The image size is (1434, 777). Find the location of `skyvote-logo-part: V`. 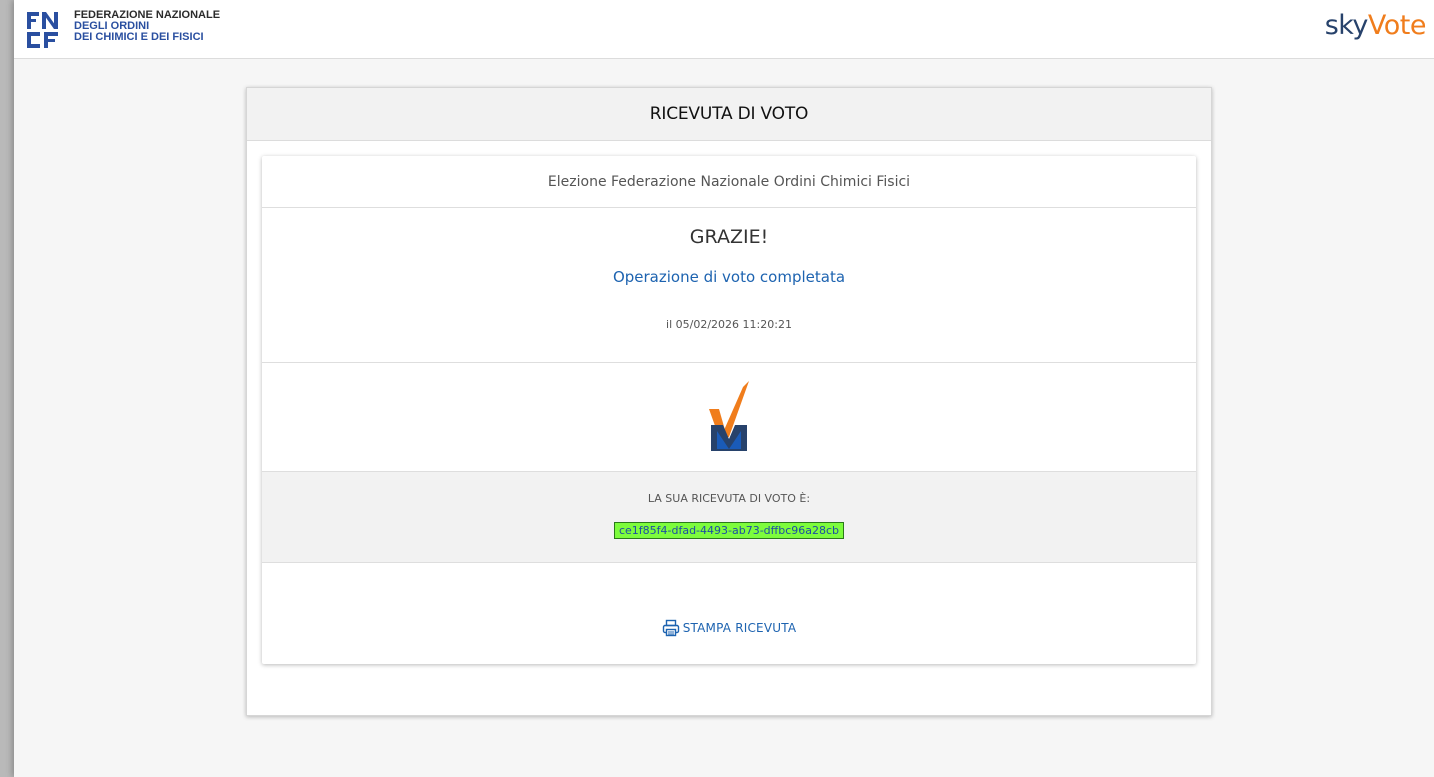

skyvote-logo-part: V is located at coordinates (1375, 25).